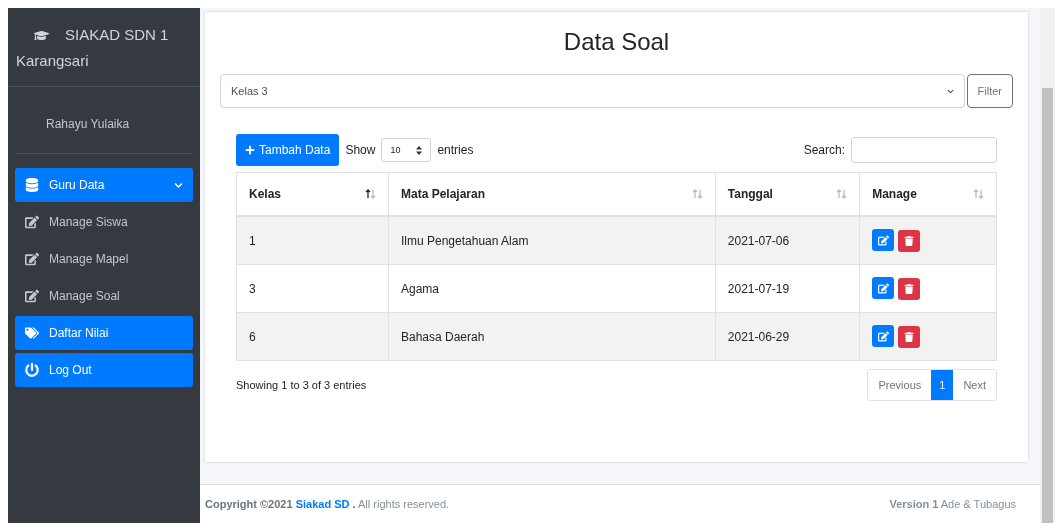 This screenshot has height=523, width=1055. I want to click on table-cell: 2021-06-29, so click(787, 336).